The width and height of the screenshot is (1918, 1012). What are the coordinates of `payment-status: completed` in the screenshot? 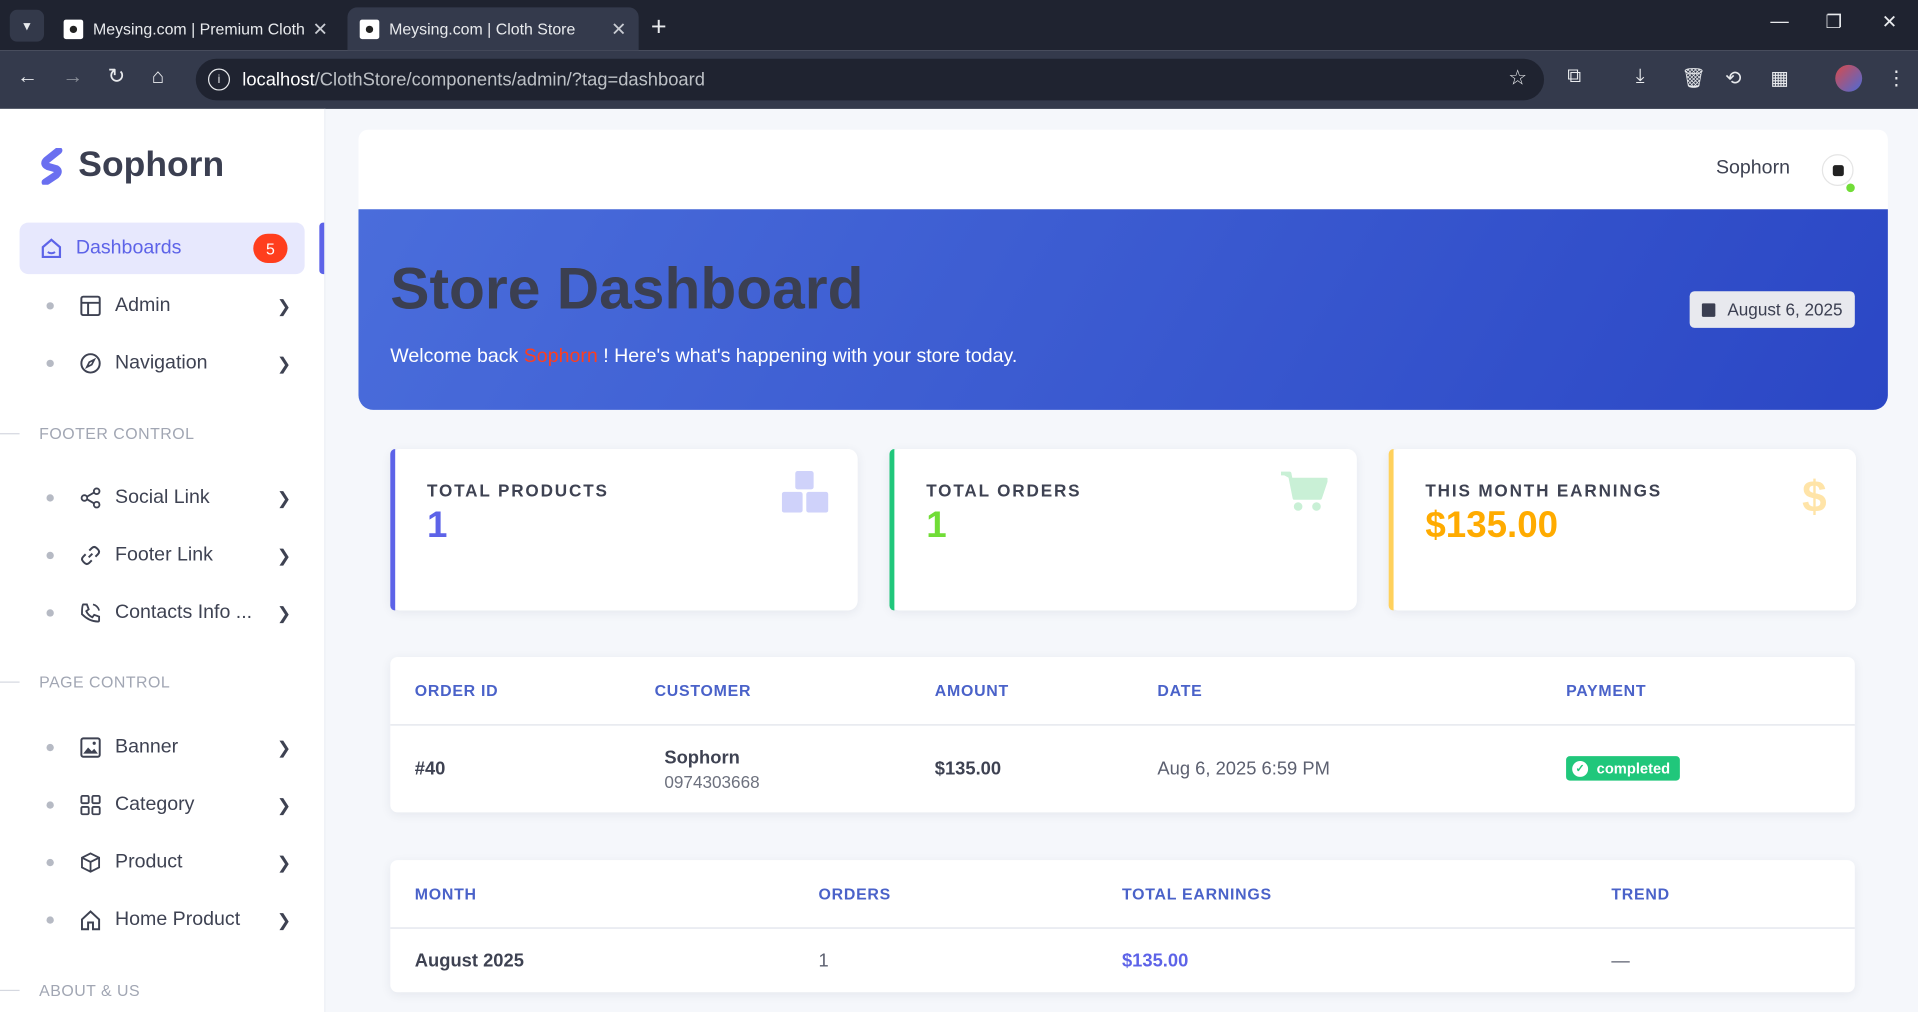 It's located at (1633, 768).